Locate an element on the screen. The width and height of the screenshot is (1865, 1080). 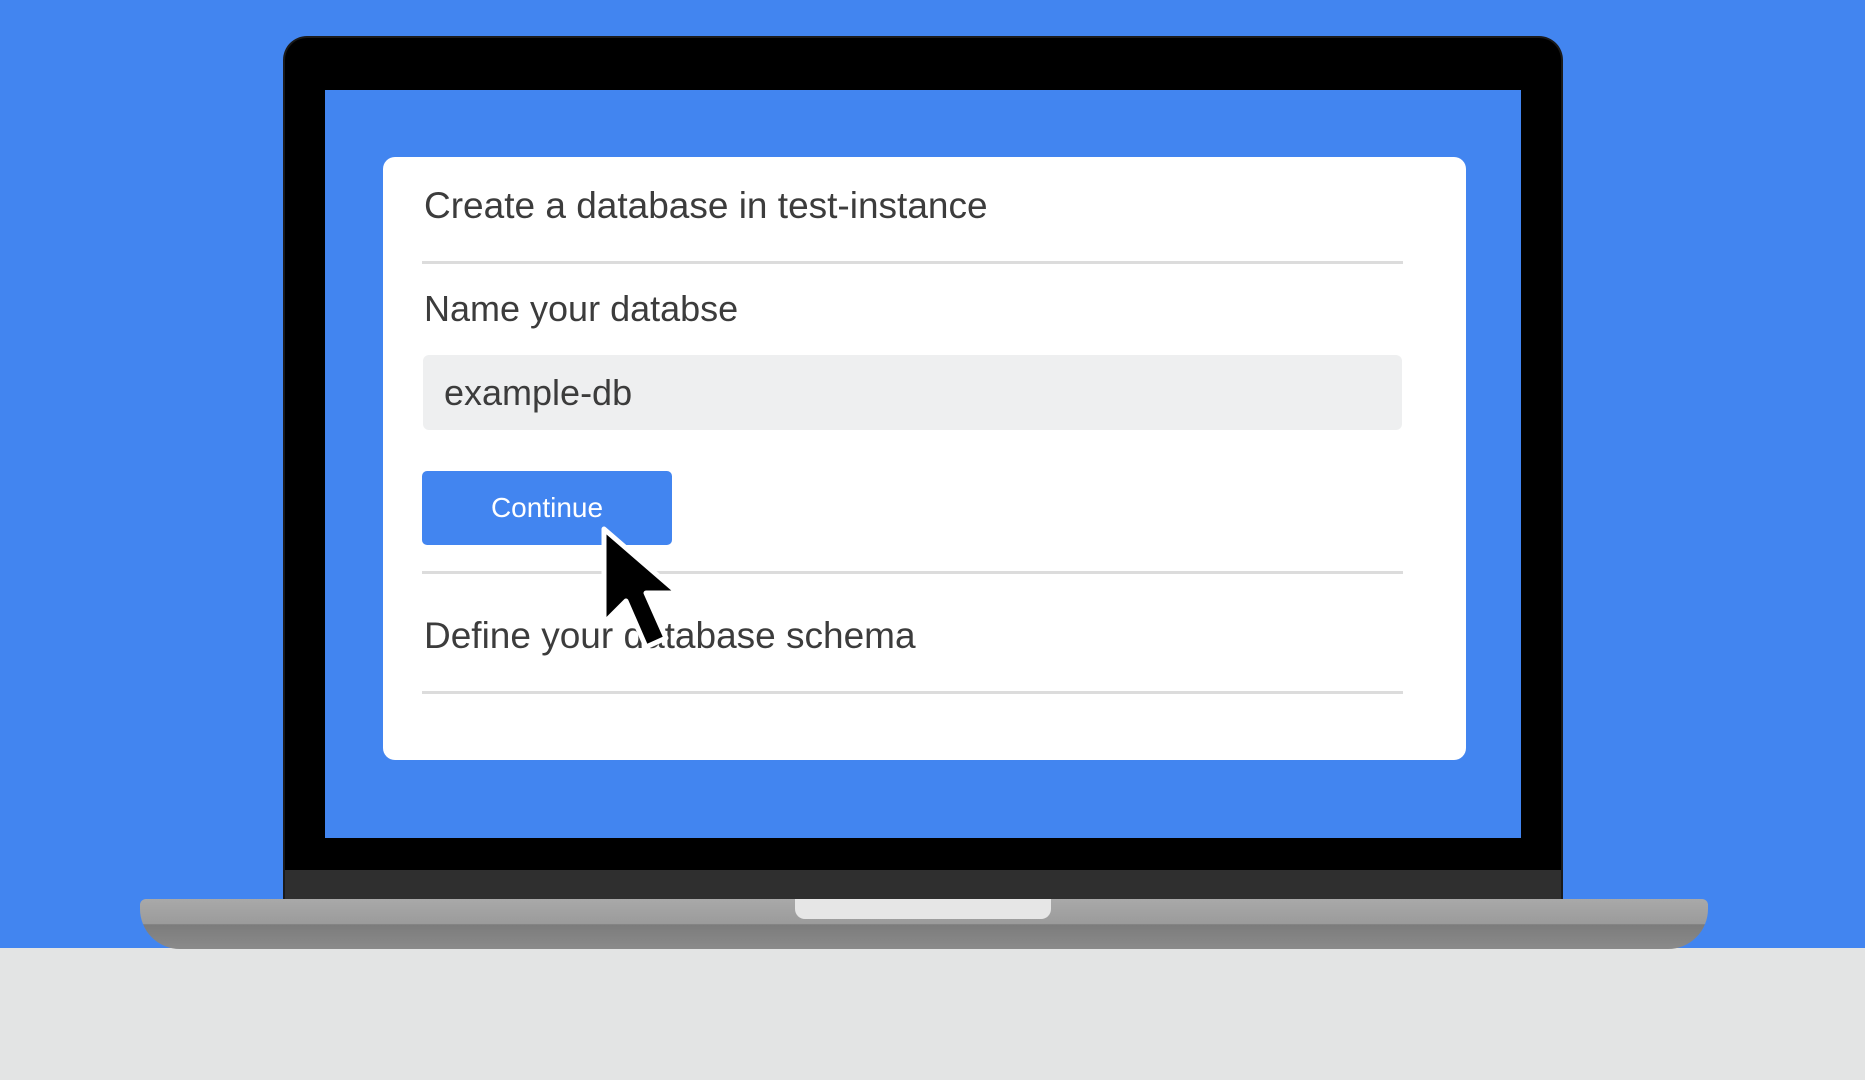
dialog-title: Create a database in test-instance is located at coordinates (706, 205).